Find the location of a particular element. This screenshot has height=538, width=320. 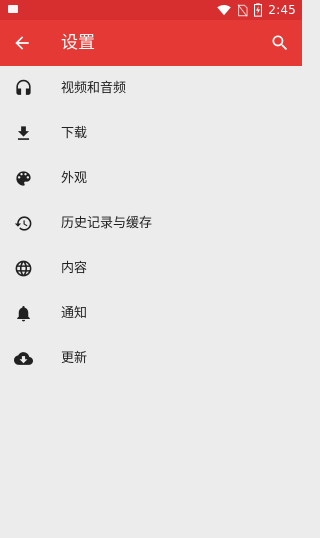

status-bar: 2:45 is located at coordinates (151, 10).